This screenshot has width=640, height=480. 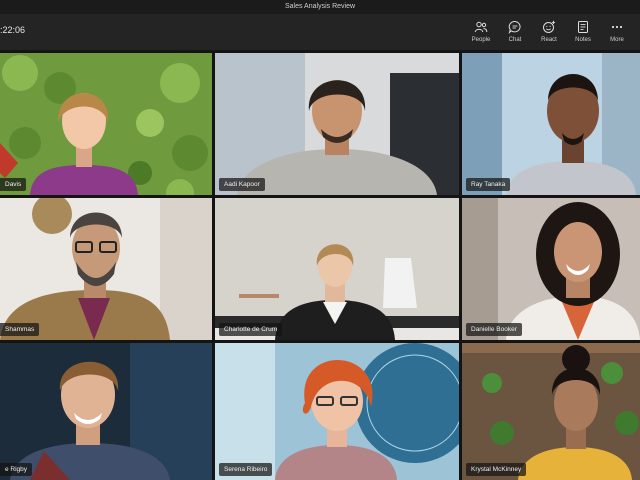 I want to click on video-tile: Shammas, so click(x=106, y=269).